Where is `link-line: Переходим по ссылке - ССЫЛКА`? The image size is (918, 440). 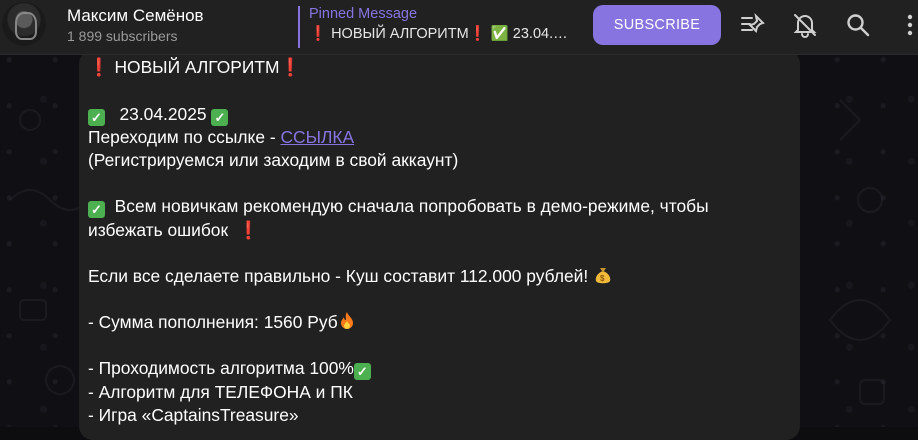 link-line: Переходим по ссылке - ССЫЛКА is located at coordinates (221, 137).